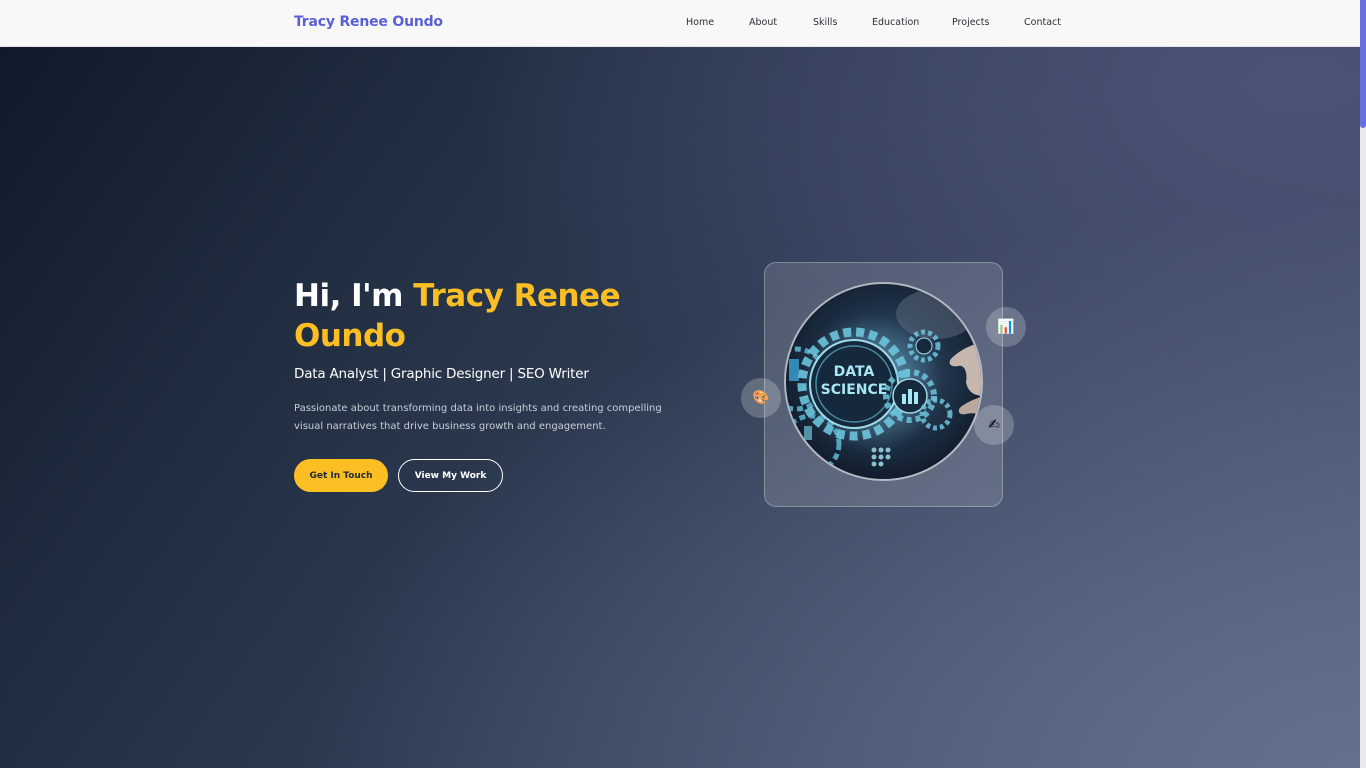 The height and width of the screenshot is (768, 1366). Describe the element at coordinates (763, 22) in the screenshot. I see `nav-link-about: About` at that location.